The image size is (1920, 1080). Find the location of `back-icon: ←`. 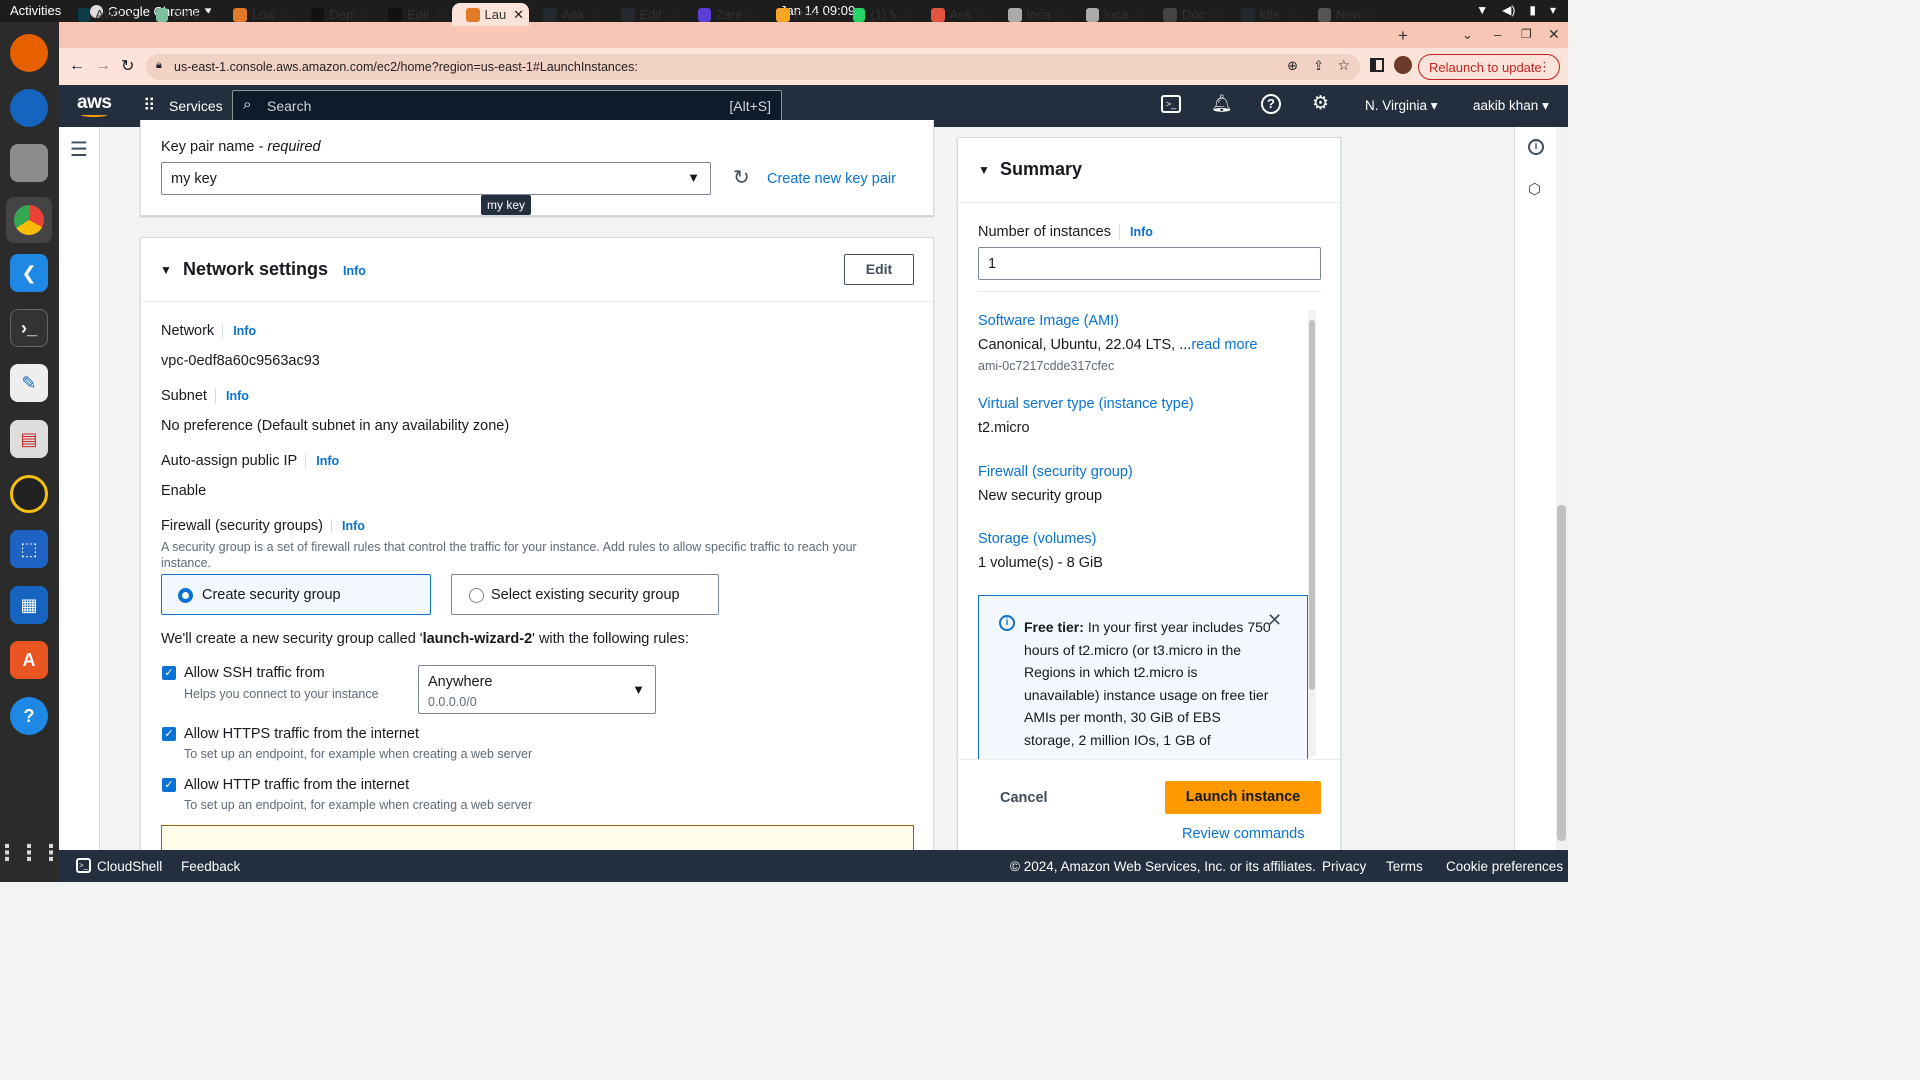

back-icon: ← is located at coordinates (77, 66).